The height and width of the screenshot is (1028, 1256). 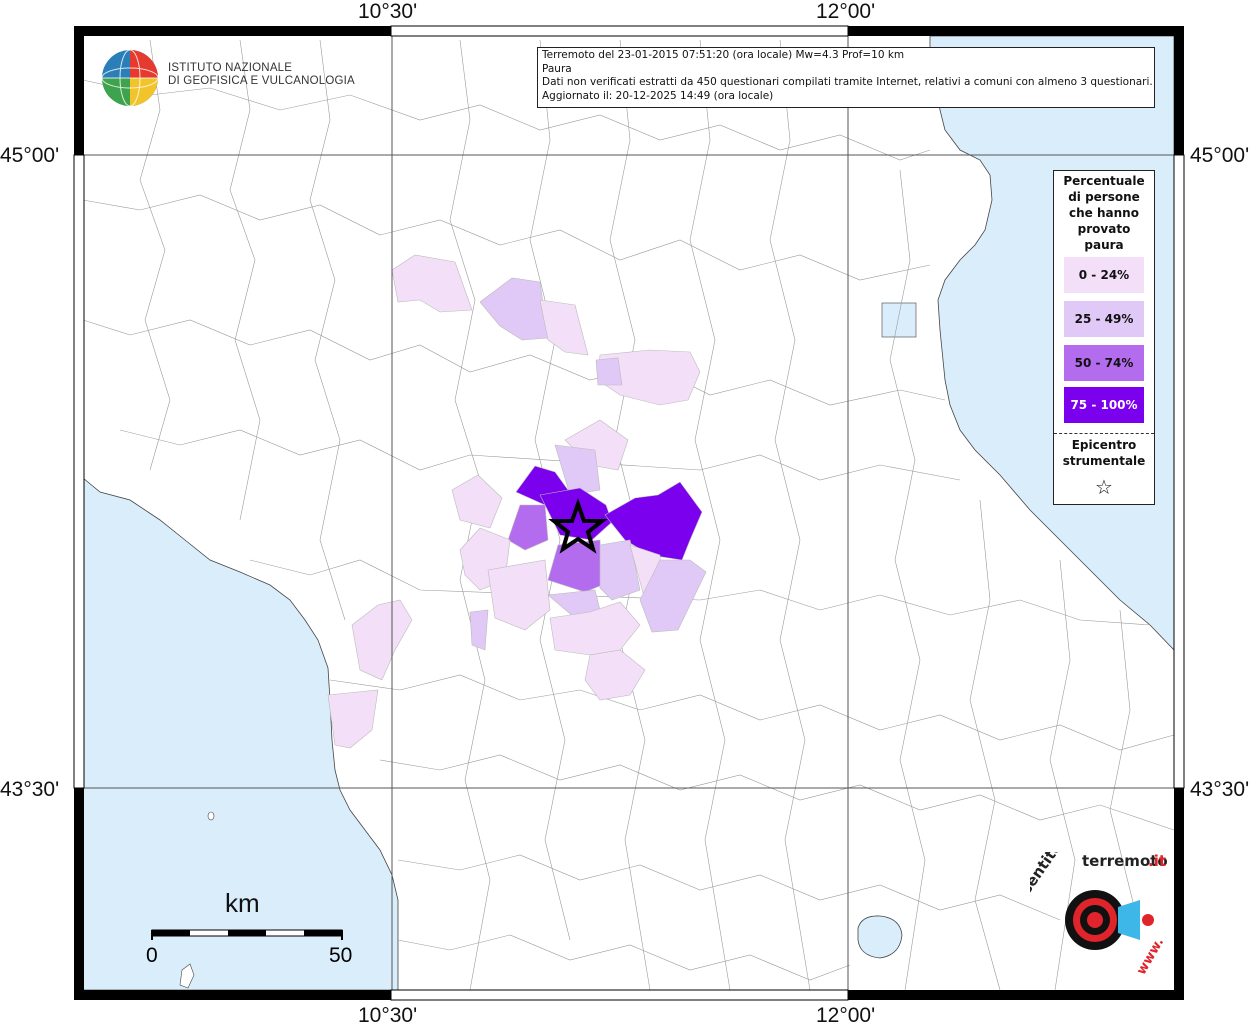 I want to click on legend-class-75-100: 75 - 100%, so click(x=1104, y=405).